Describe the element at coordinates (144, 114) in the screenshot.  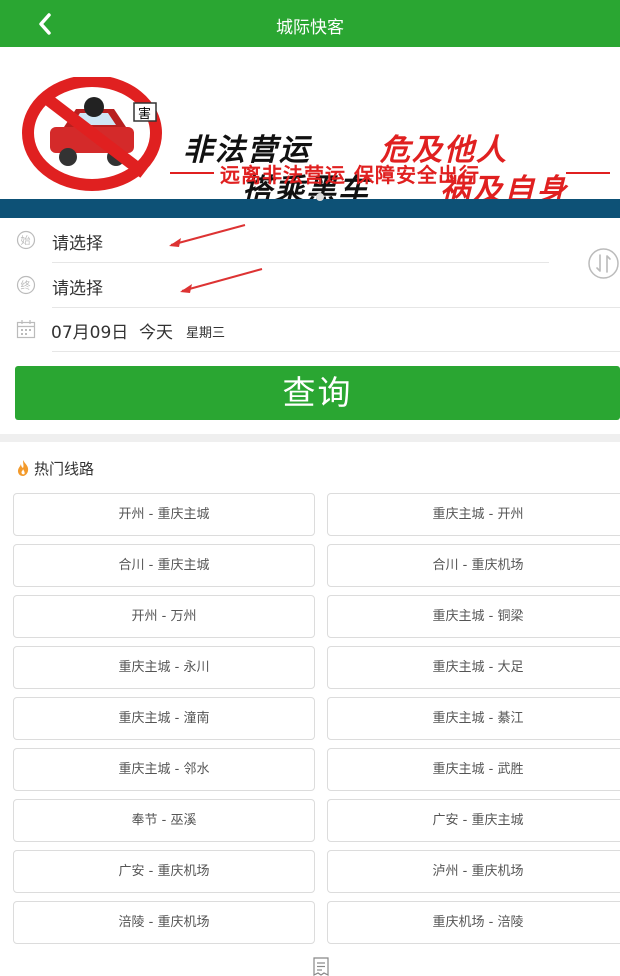
I see `sign-text: 害` at that location.